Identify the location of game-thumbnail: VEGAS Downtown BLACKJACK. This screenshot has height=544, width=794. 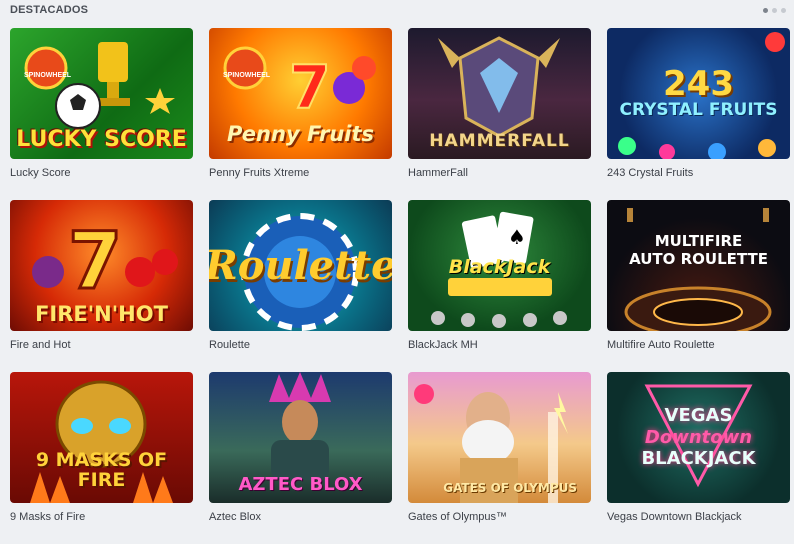
(698, 437).